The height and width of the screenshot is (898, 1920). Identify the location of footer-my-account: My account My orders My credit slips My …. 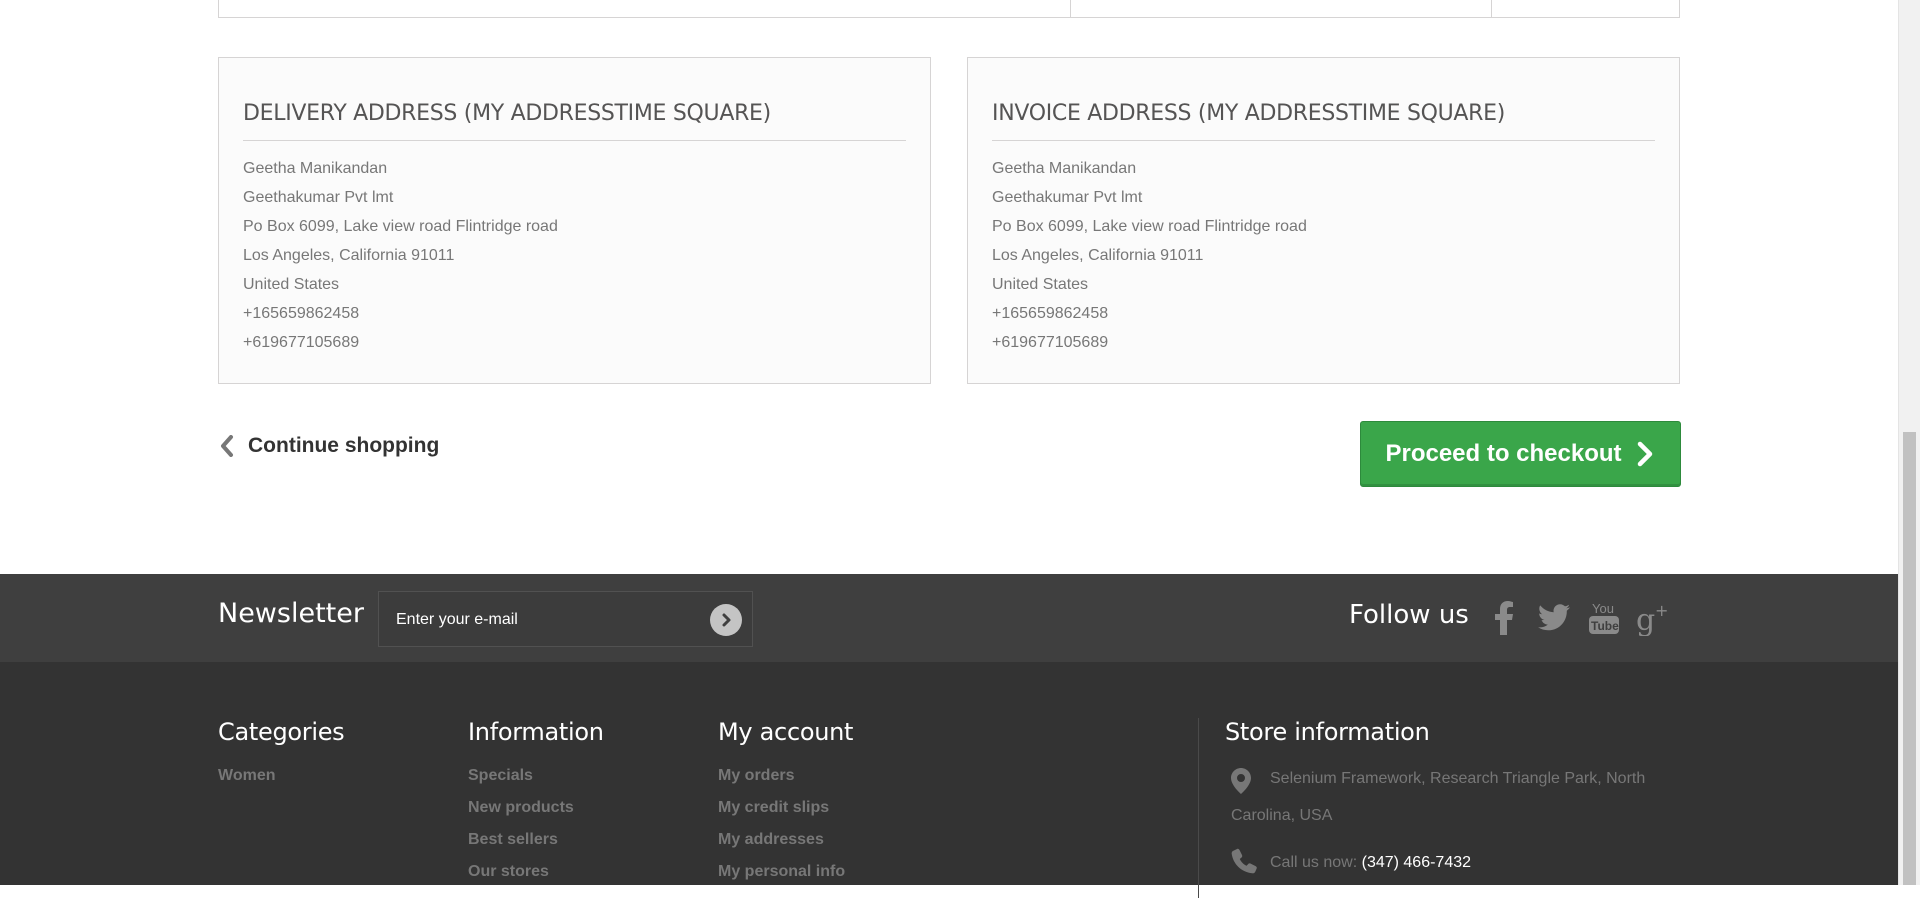
(785, 803).